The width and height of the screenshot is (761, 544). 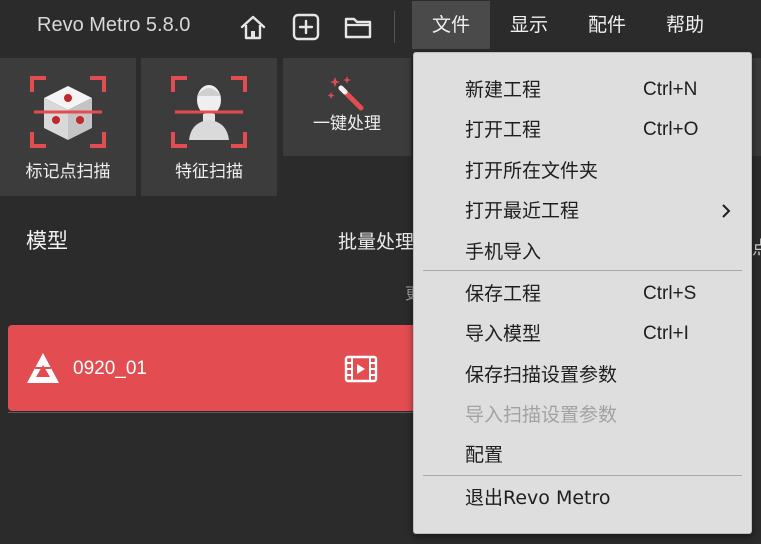 I want to click on truncated-right-label: 点, so click(x=756, y=247).